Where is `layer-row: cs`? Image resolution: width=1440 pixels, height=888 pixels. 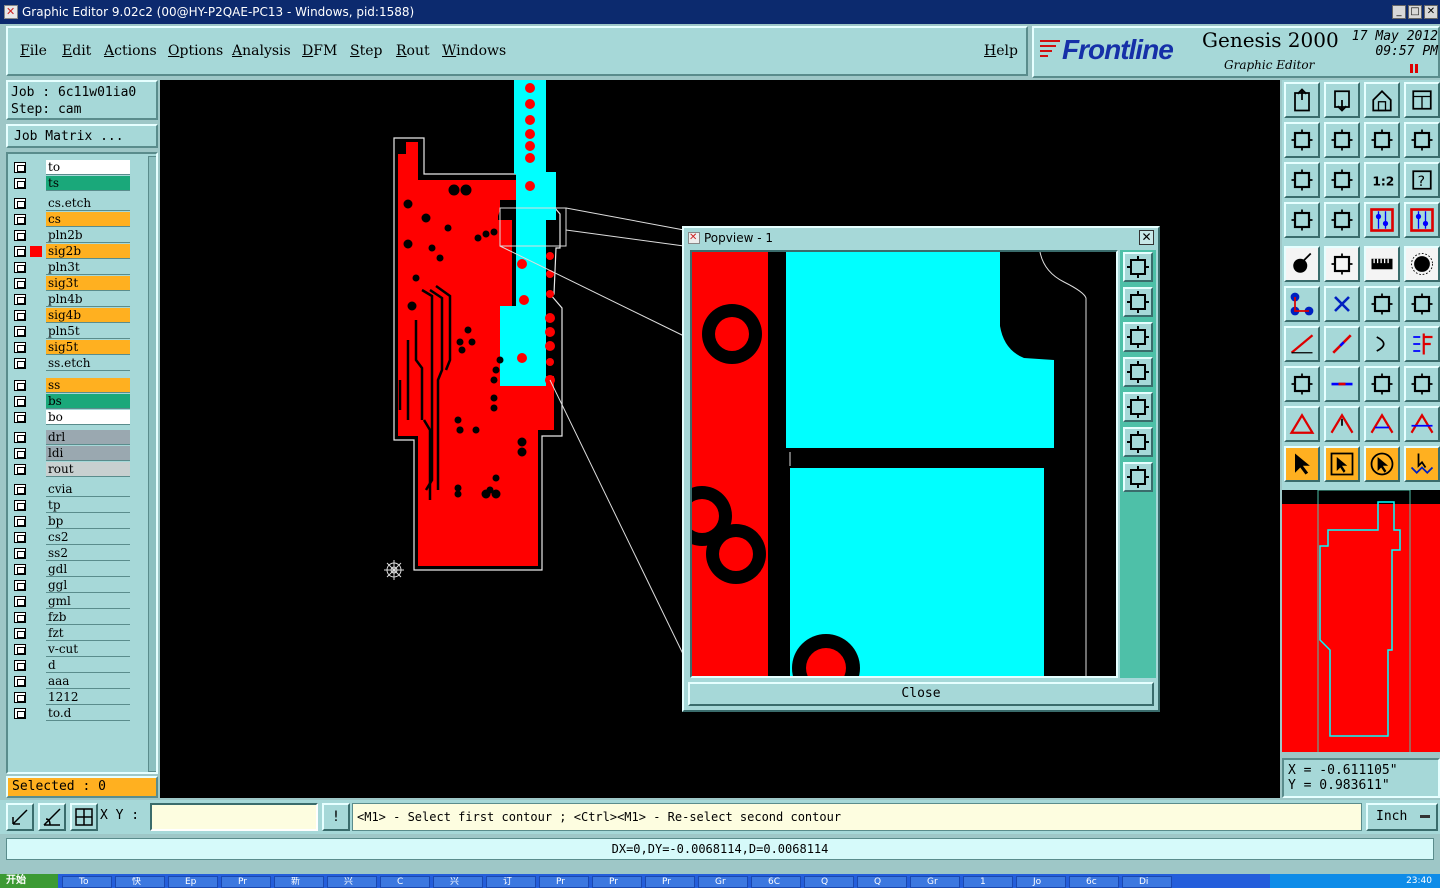 layer-row: cs is located at coordinates (72, 219).